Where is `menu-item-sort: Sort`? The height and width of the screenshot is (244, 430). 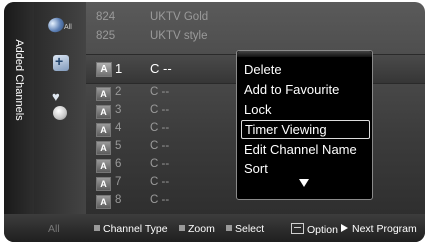 menu-item-sort: Sort is located at coordinates (304, 168).